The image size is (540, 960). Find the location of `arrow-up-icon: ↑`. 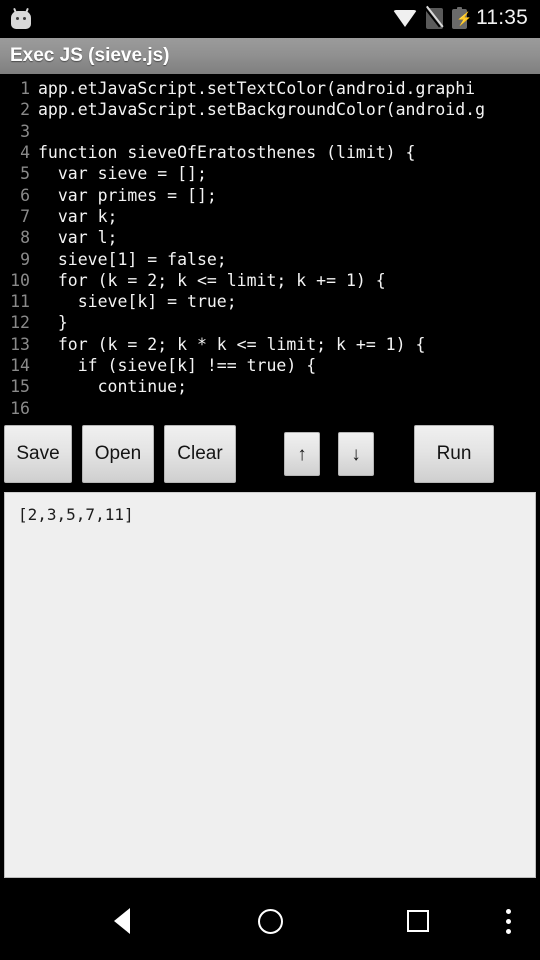

arrow-up-icon: ↑ is located at coordinates (302, 454).